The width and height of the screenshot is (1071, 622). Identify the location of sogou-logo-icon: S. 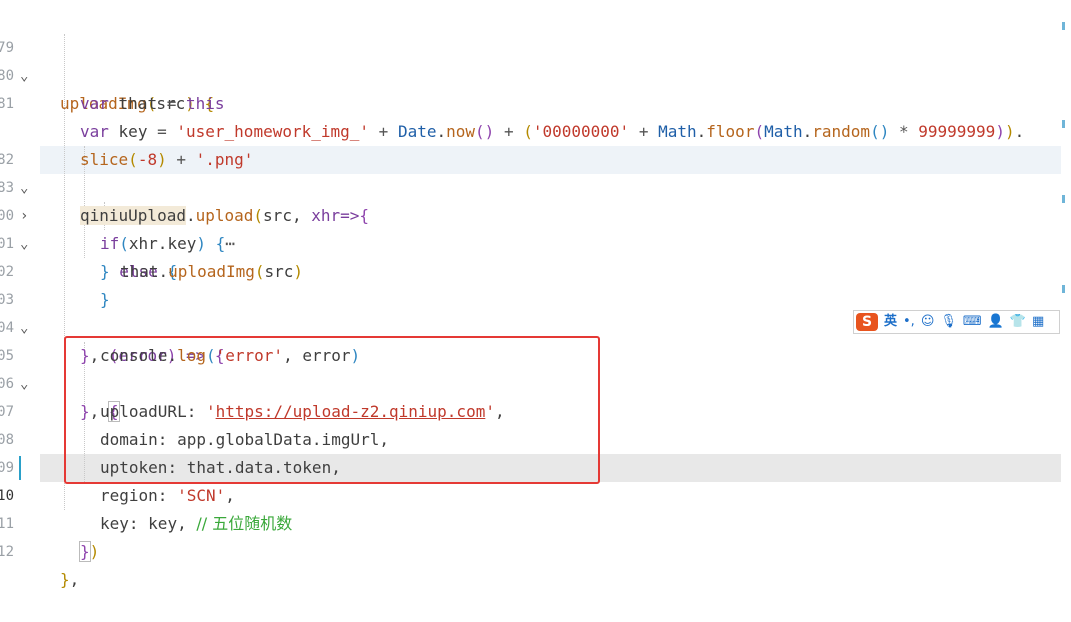
(867, 322).